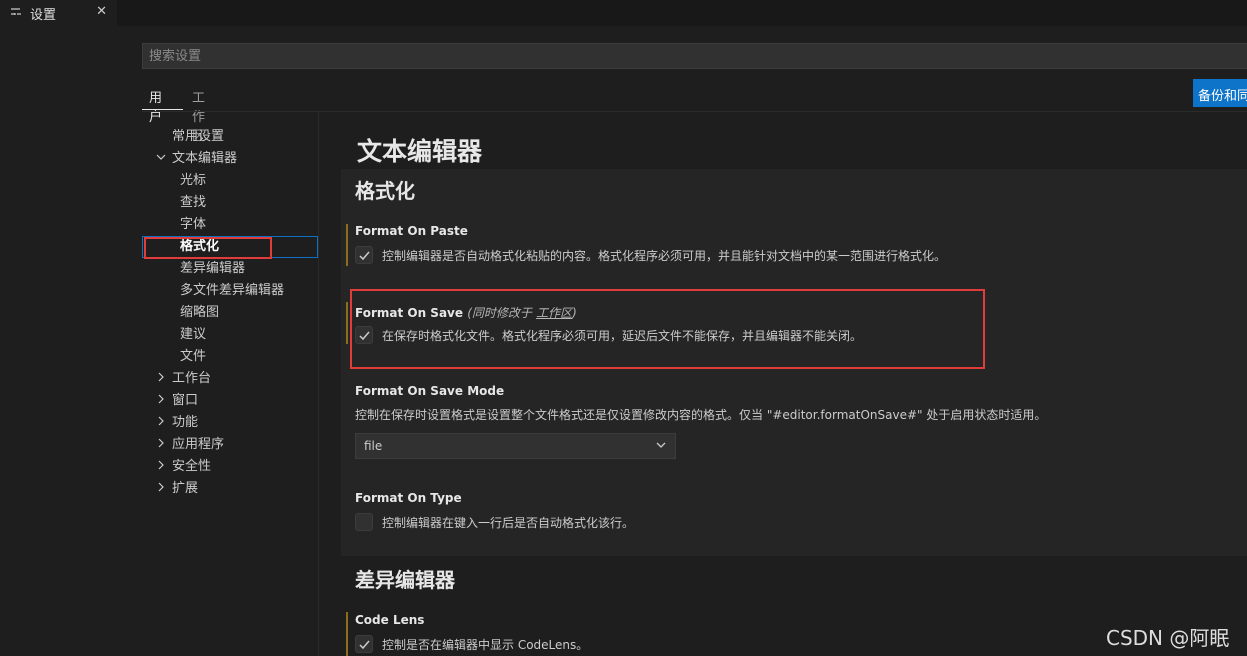 The image size is (1247, 656). I want to click on section-heading-formatting: 格式化, so click(385, 191).